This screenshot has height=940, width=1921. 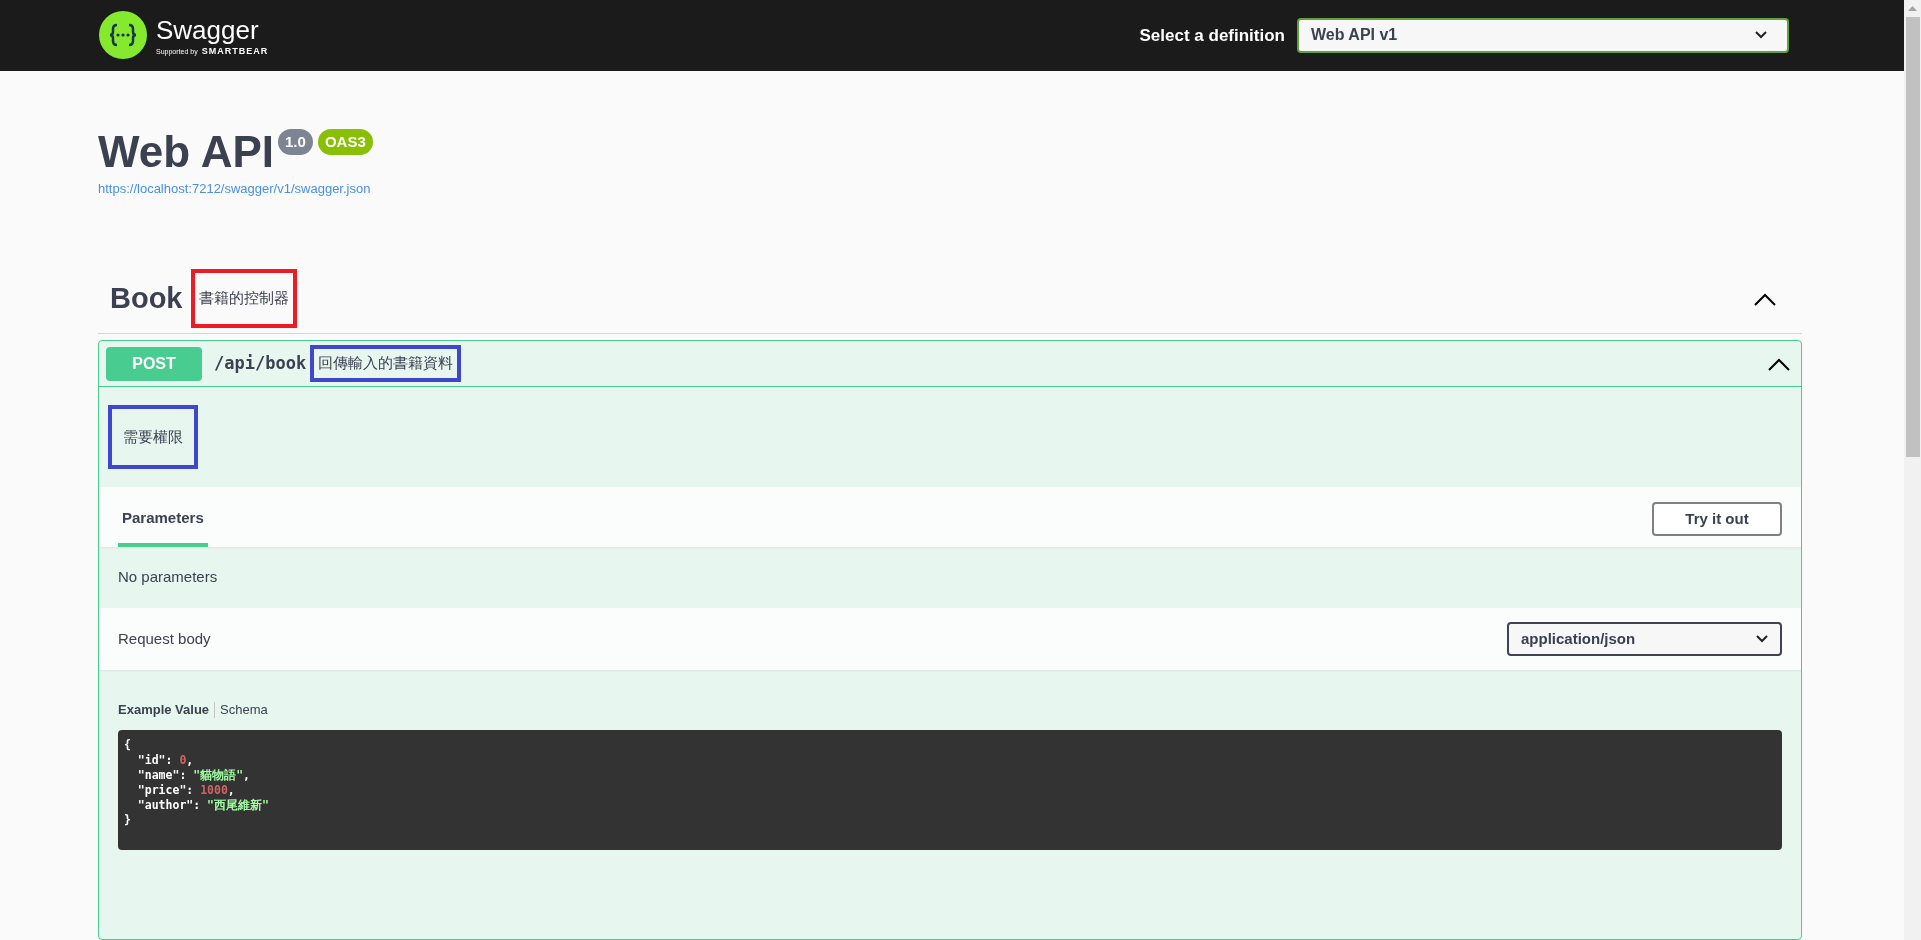 What do you see at coordinates (260, 363) in the screenshot?
I see `operation-path: /api/book` at bounding box center [260, 363].